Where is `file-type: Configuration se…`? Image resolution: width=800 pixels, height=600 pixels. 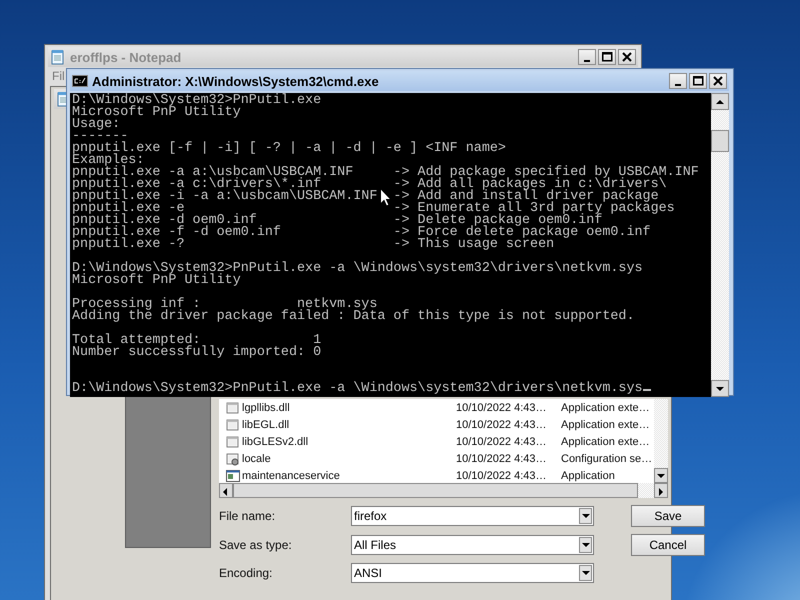
file-type: Configuration se… is located at coordinates (607, 458).